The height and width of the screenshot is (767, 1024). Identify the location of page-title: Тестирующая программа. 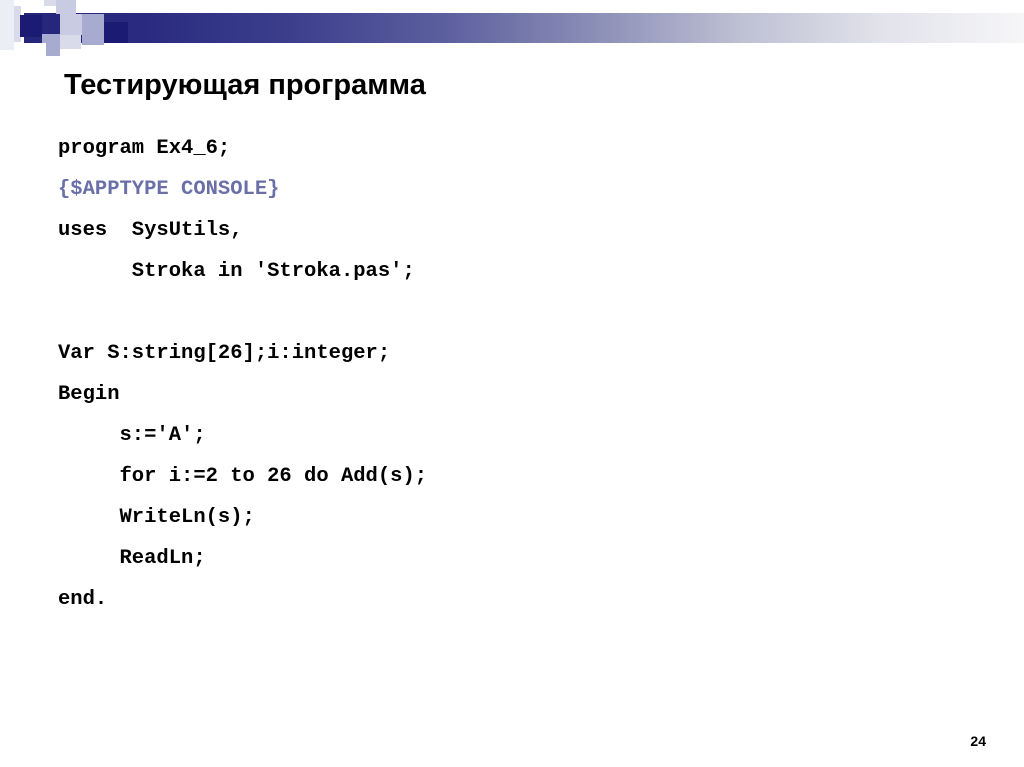
(245, 85).